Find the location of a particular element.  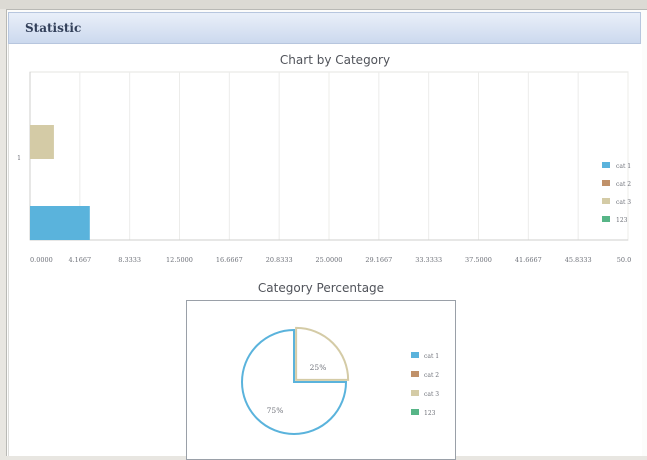

legend-label: cat 3 is located at coordinates (431, 394).